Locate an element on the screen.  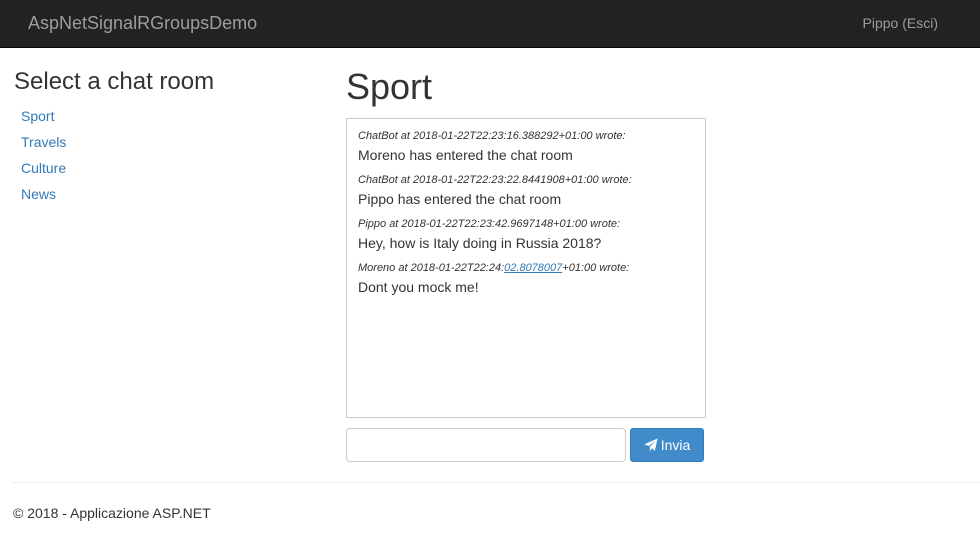
room-link-culture: Culture is located at coordinates (43, 168).